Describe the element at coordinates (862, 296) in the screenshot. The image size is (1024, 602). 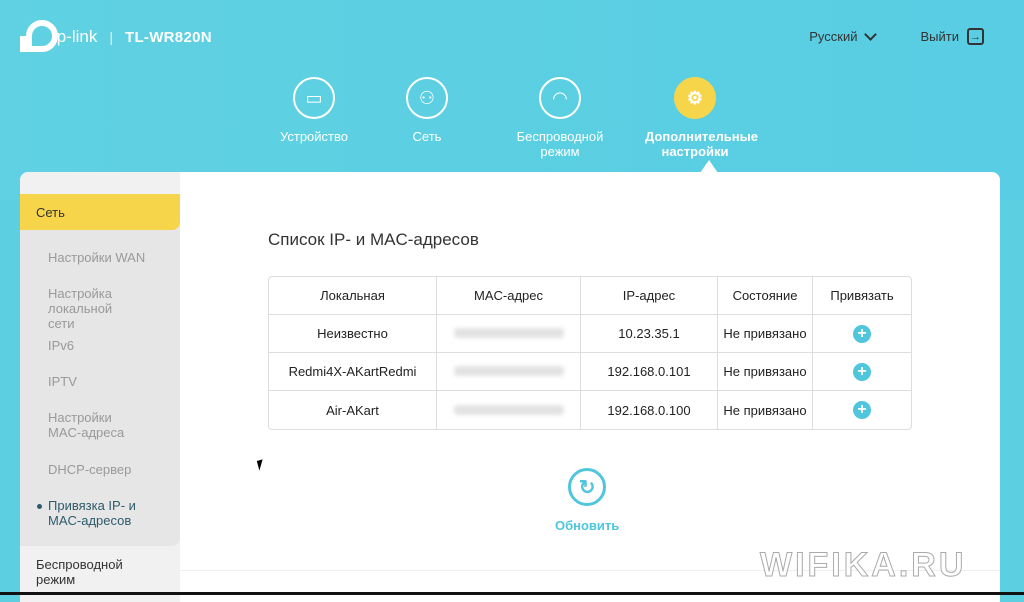
I see `column-header: Привязать` at that location.